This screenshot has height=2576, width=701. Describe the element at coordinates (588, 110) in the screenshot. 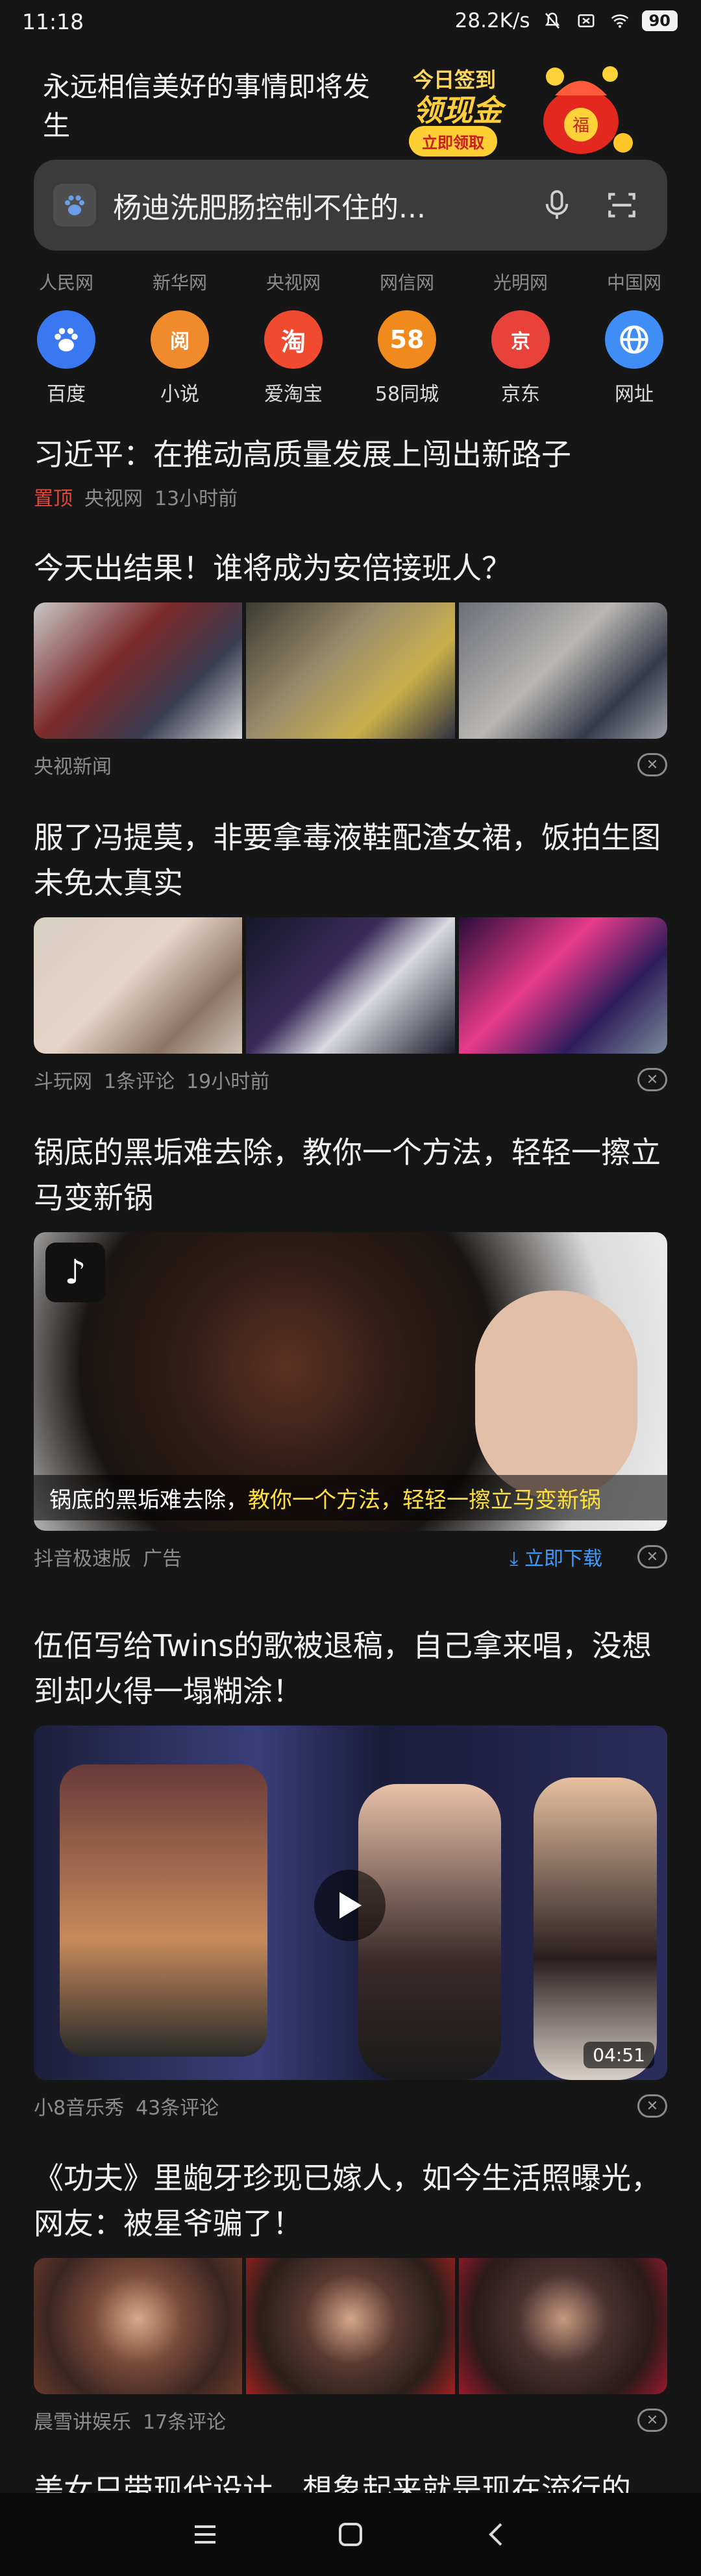

I see `lucky-bag-icon: 福` at that location.